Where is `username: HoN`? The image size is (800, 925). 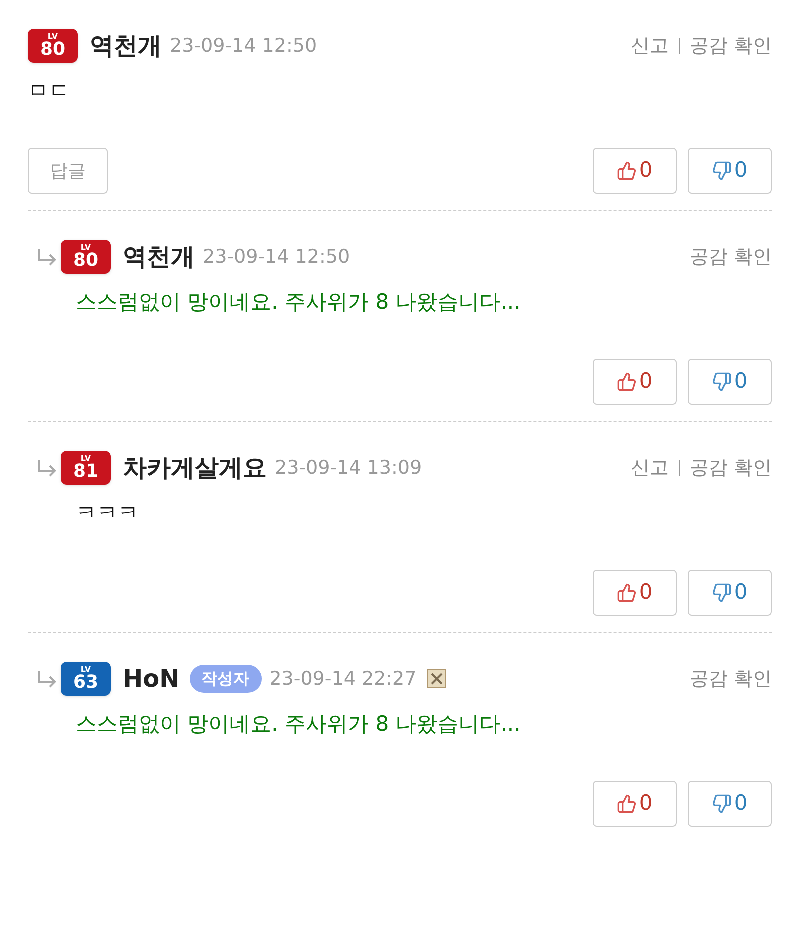 username: HoN is located at coordinates (151, 679).